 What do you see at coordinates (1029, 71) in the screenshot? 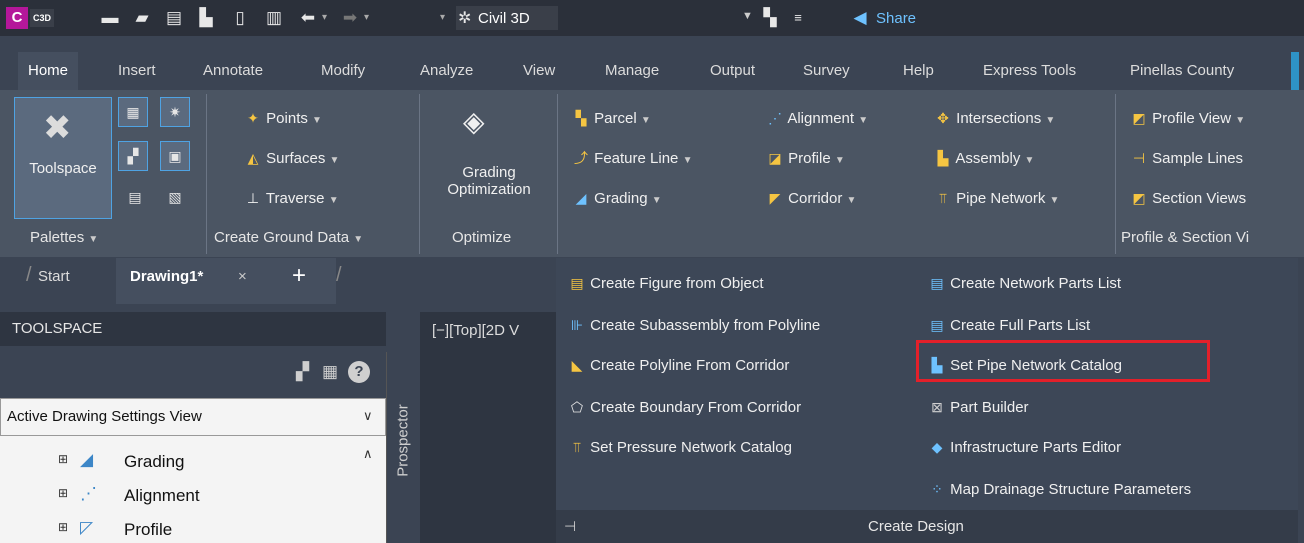
I see `tab-express-tools: Express Tools` at bounding box center [1029, 71].